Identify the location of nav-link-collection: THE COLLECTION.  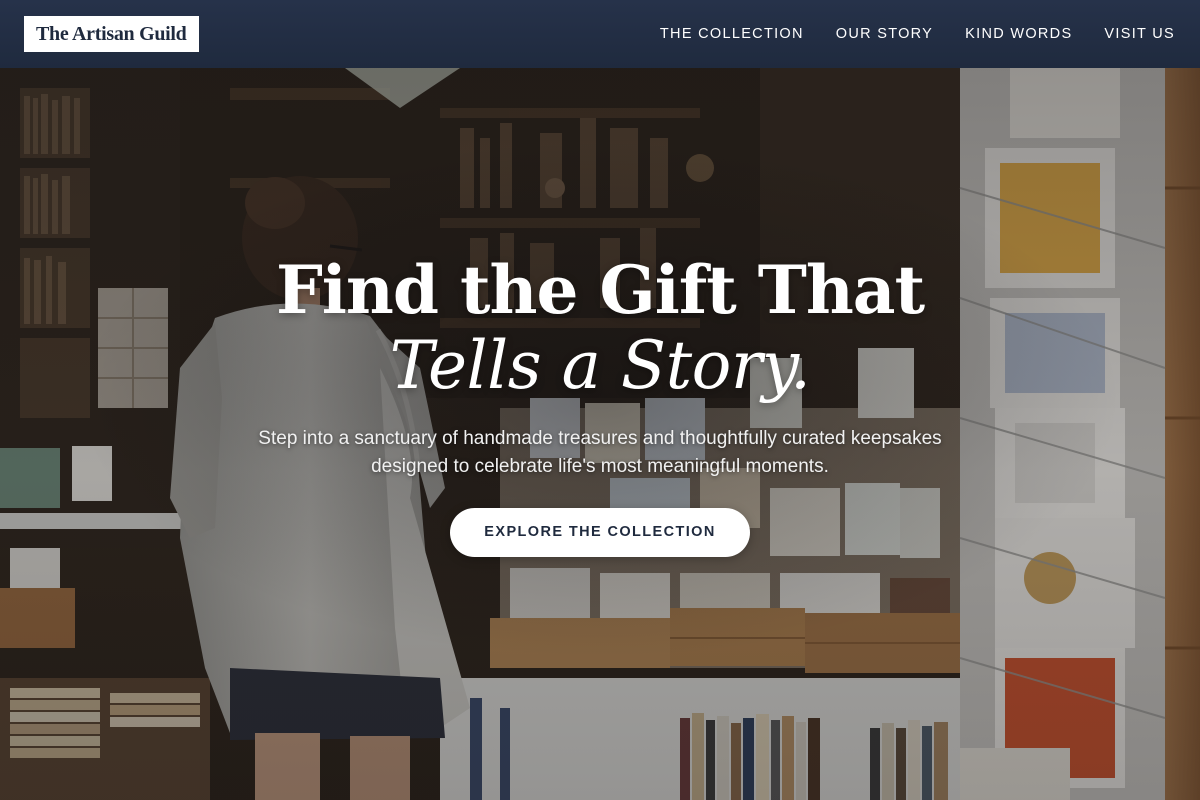
(732, 34).